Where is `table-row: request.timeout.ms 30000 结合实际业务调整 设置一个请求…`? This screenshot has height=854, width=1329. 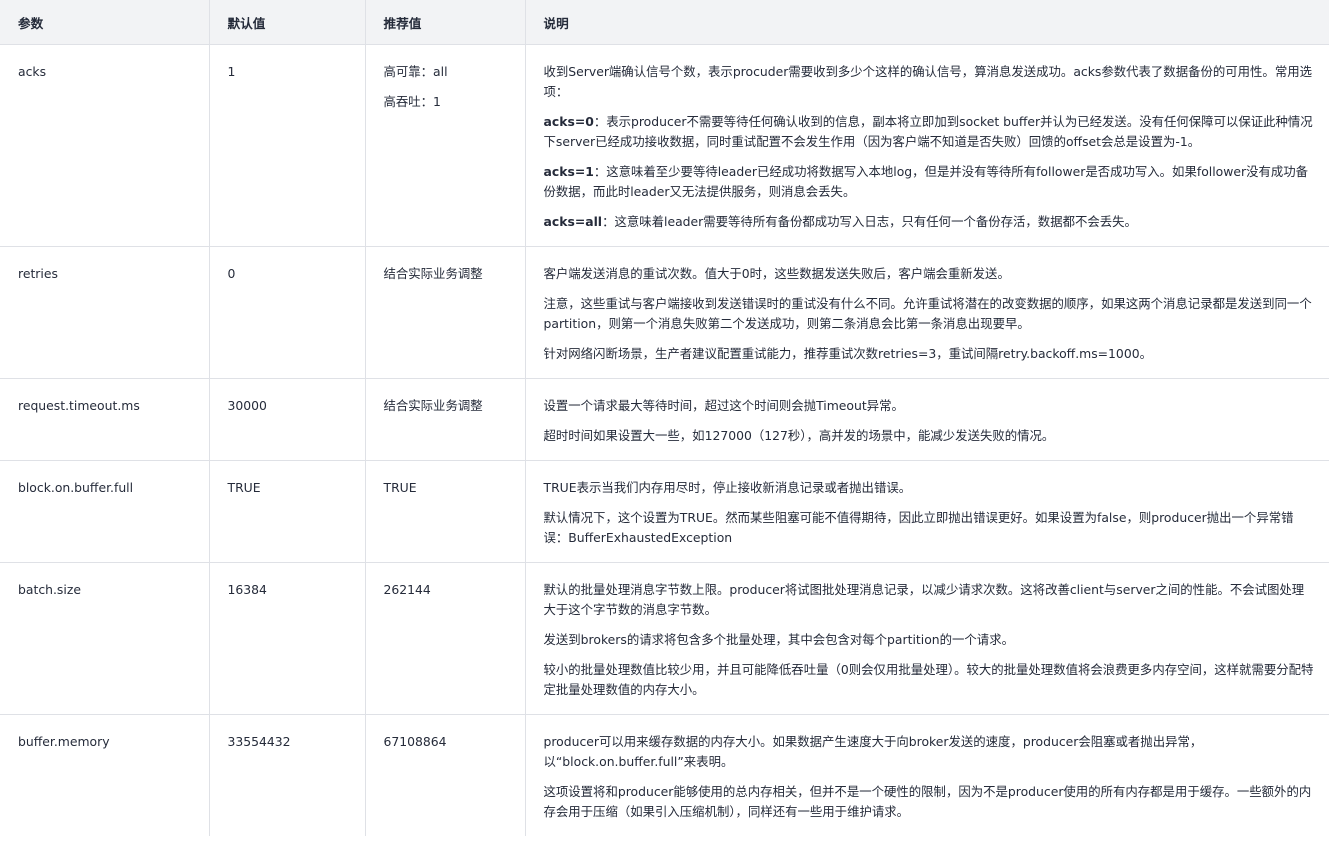
table-row: request.timeout.ms 30000 结合实际业务调整 设置一个请求… is located at coordinates (664, 419).